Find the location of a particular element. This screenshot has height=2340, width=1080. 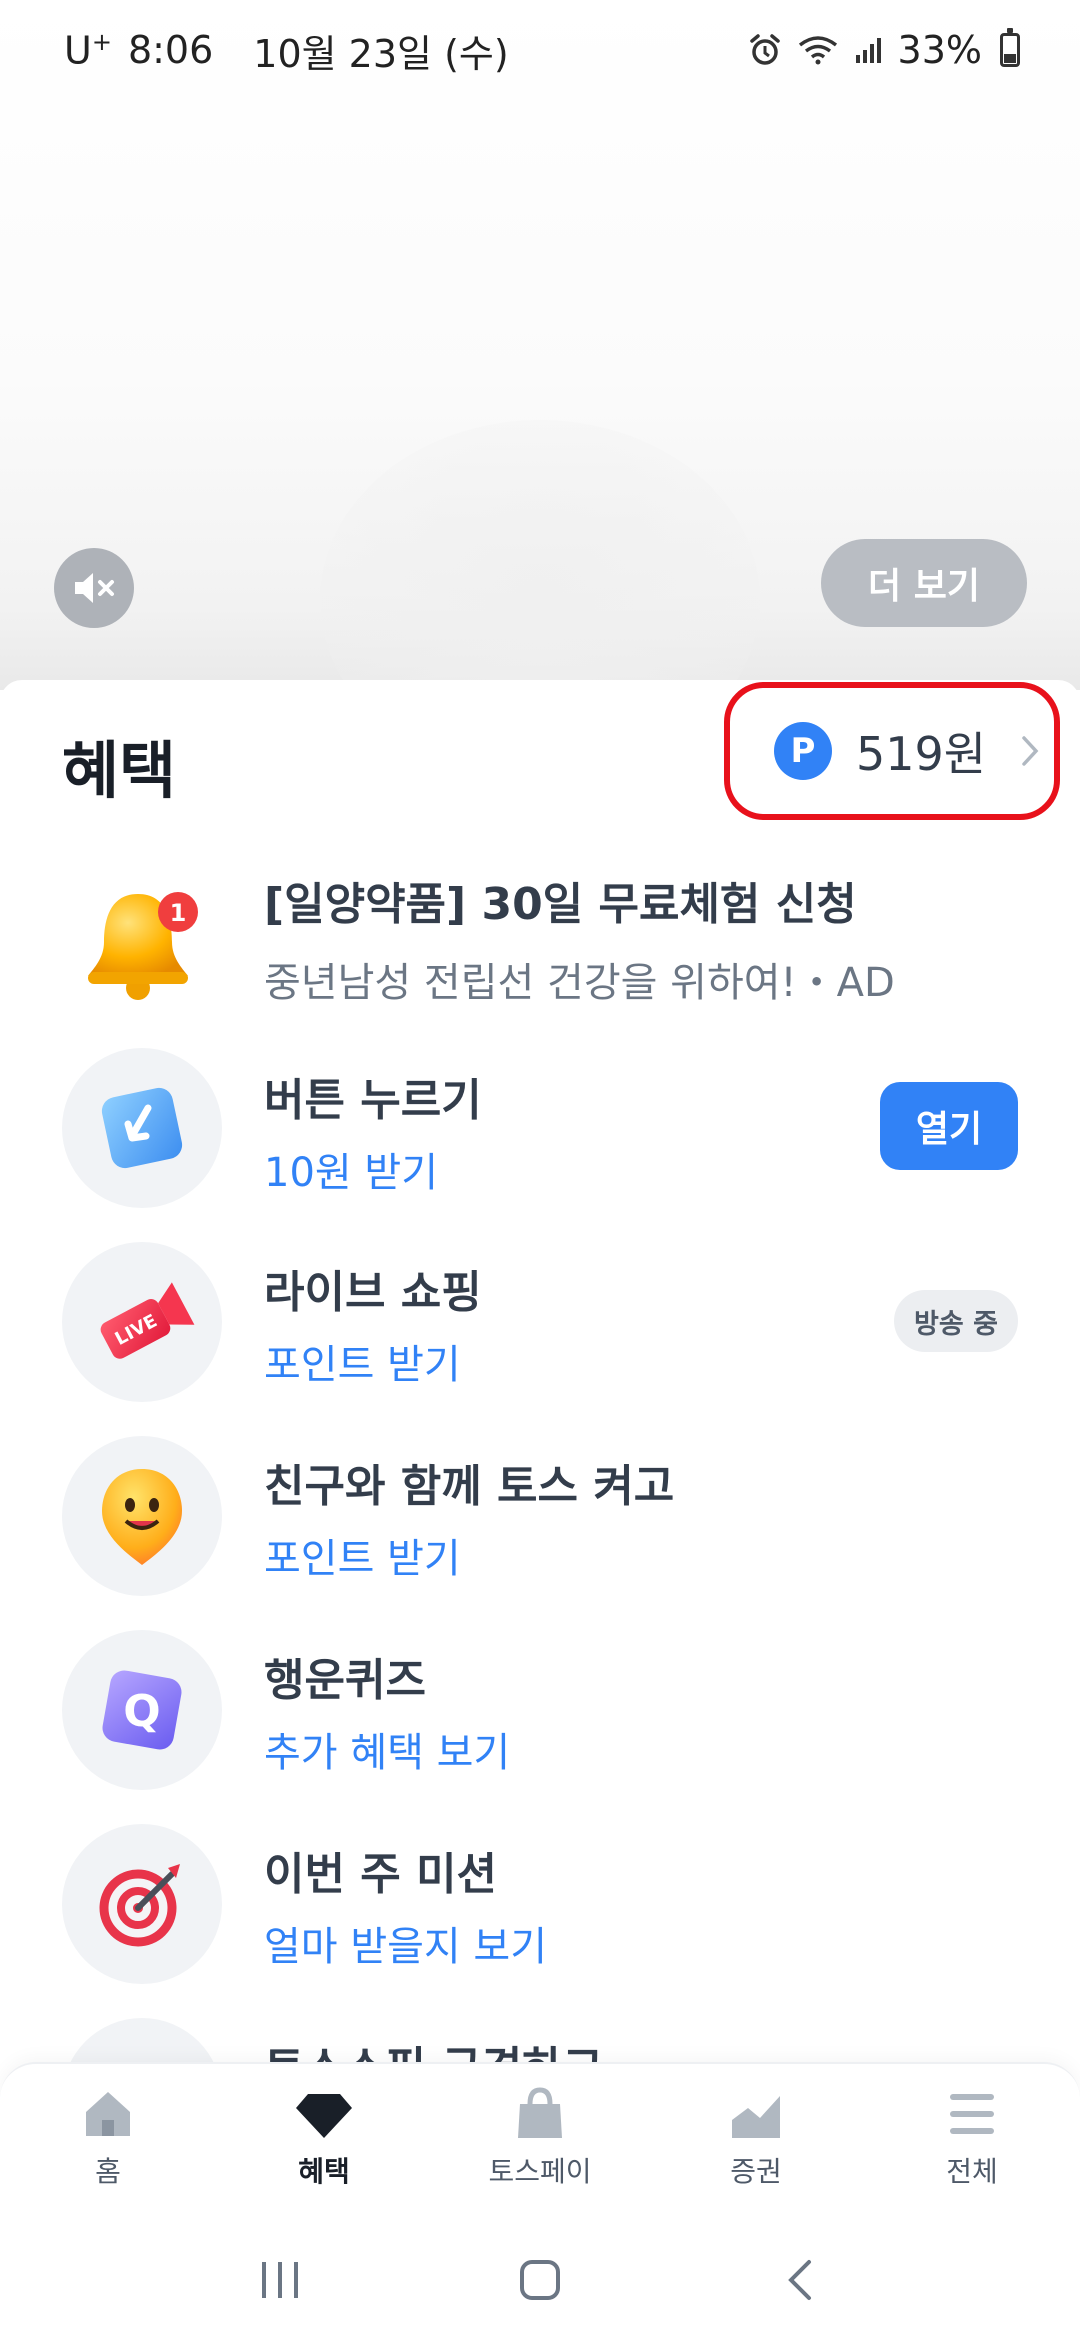

nav-label: 토스페이 is located at coordinates (540, 2171).